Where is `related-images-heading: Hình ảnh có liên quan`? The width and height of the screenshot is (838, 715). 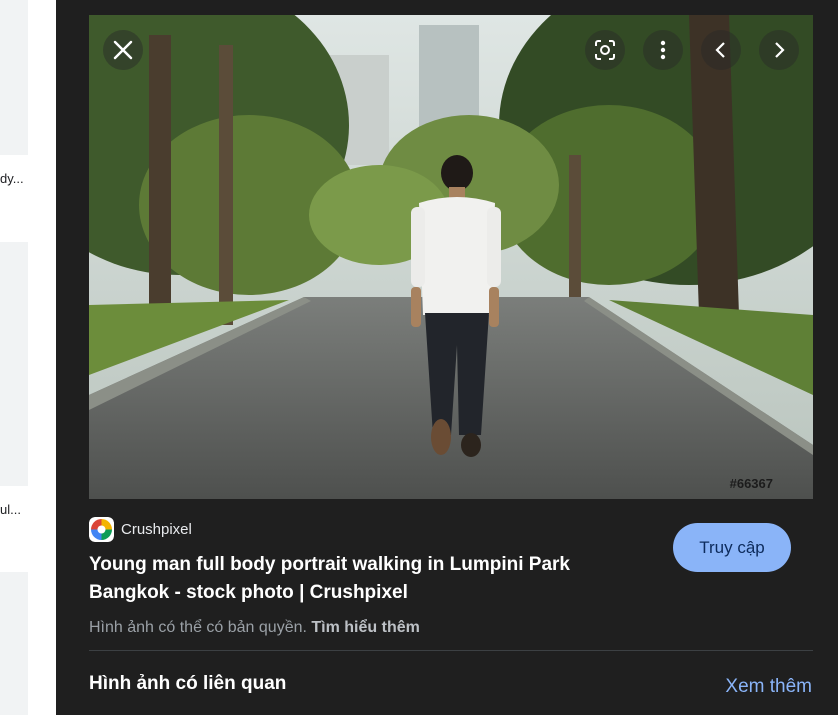 related-images-heading: Hình ảnh có liên quan is located at coordinates (188, 683).